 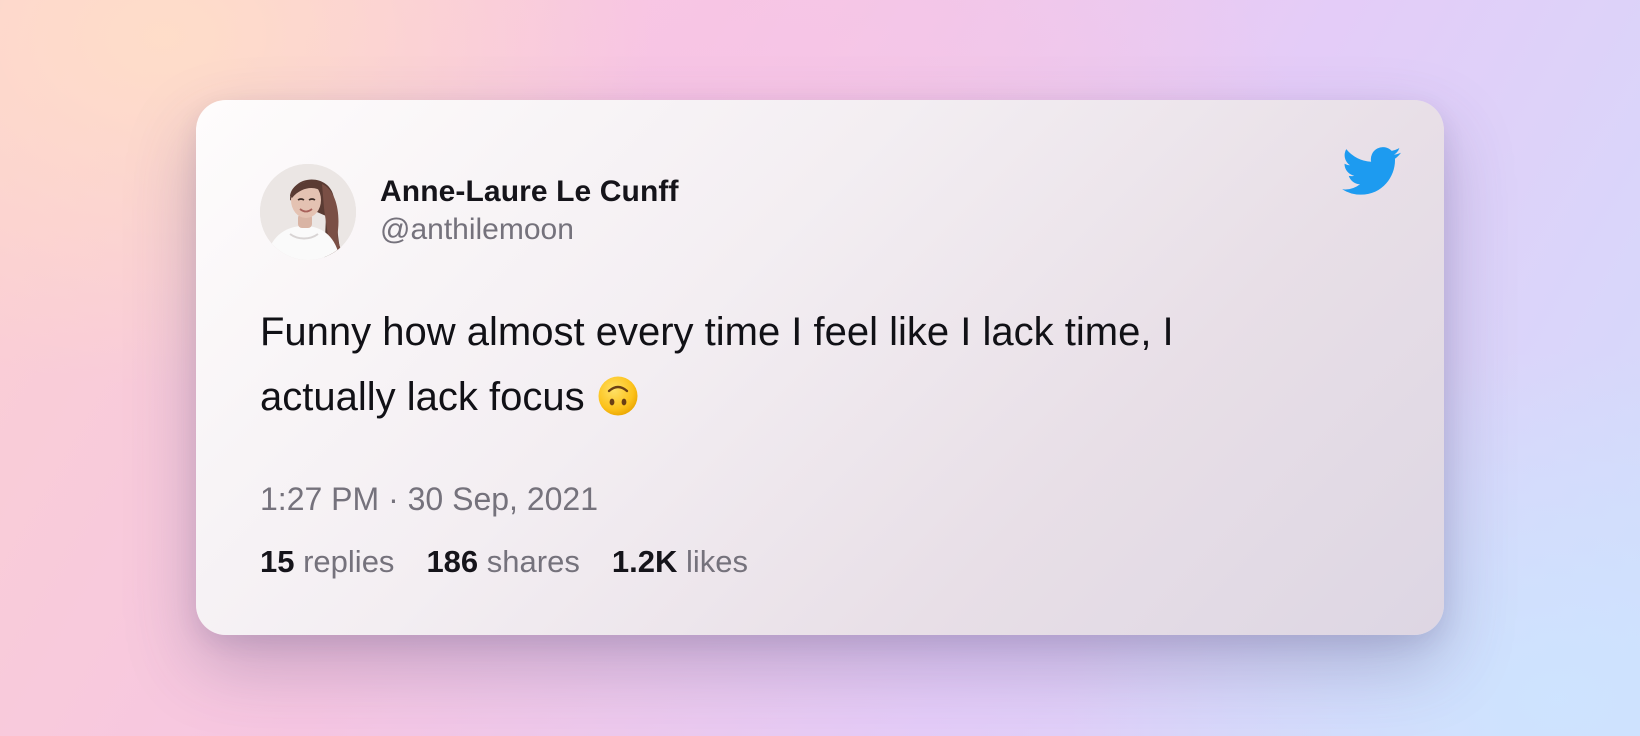 I want to click on tweet-timestamp: 1:27 PM · 30 Sep, 2021, so click(x=429, y=499).